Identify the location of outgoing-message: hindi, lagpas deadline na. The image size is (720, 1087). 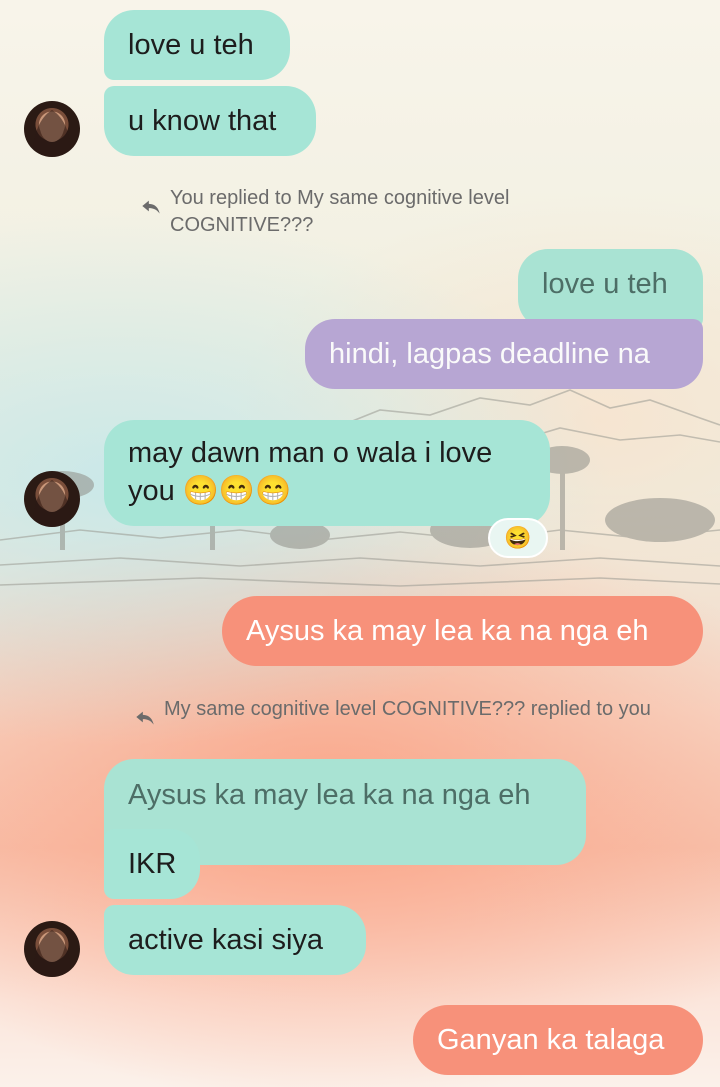
(504, 354).